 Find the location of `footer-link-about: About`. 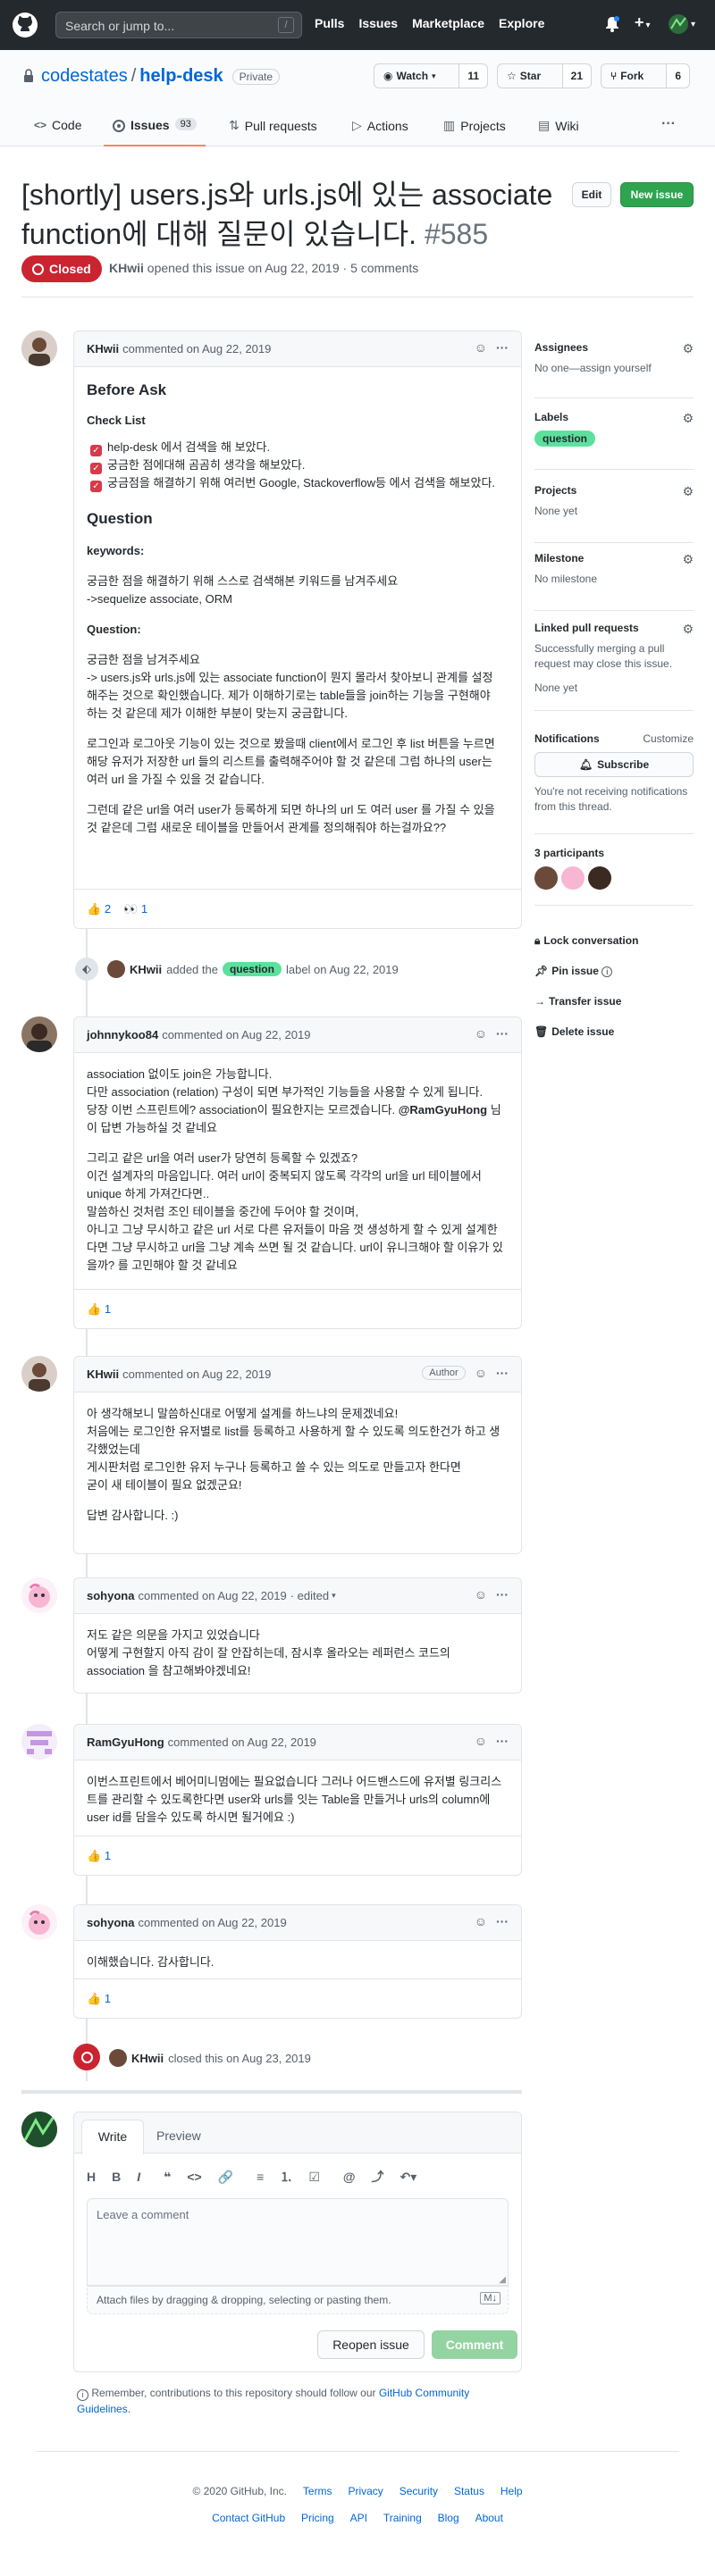

footer-link-about: About is located at coordinates (489, 2518).